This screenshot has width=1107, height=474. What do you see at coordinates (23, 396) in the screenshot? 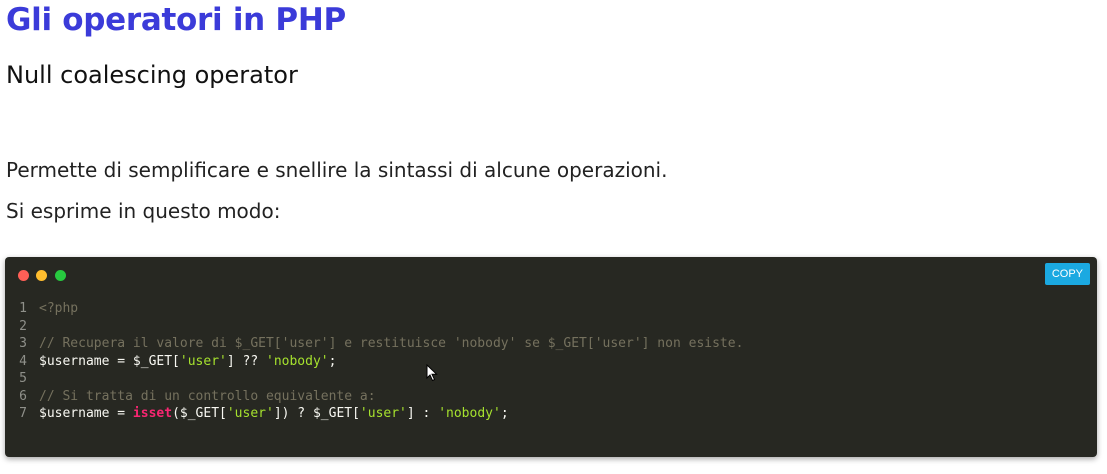
I see `line-number: 6` at bounding box center [23, 396].